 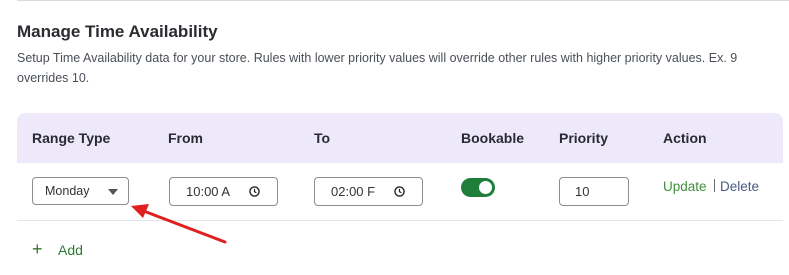 What do you see at coordinates (594, 191) in the screenshot?
I see `priority-input: 10` at bounding box center [594, 191].